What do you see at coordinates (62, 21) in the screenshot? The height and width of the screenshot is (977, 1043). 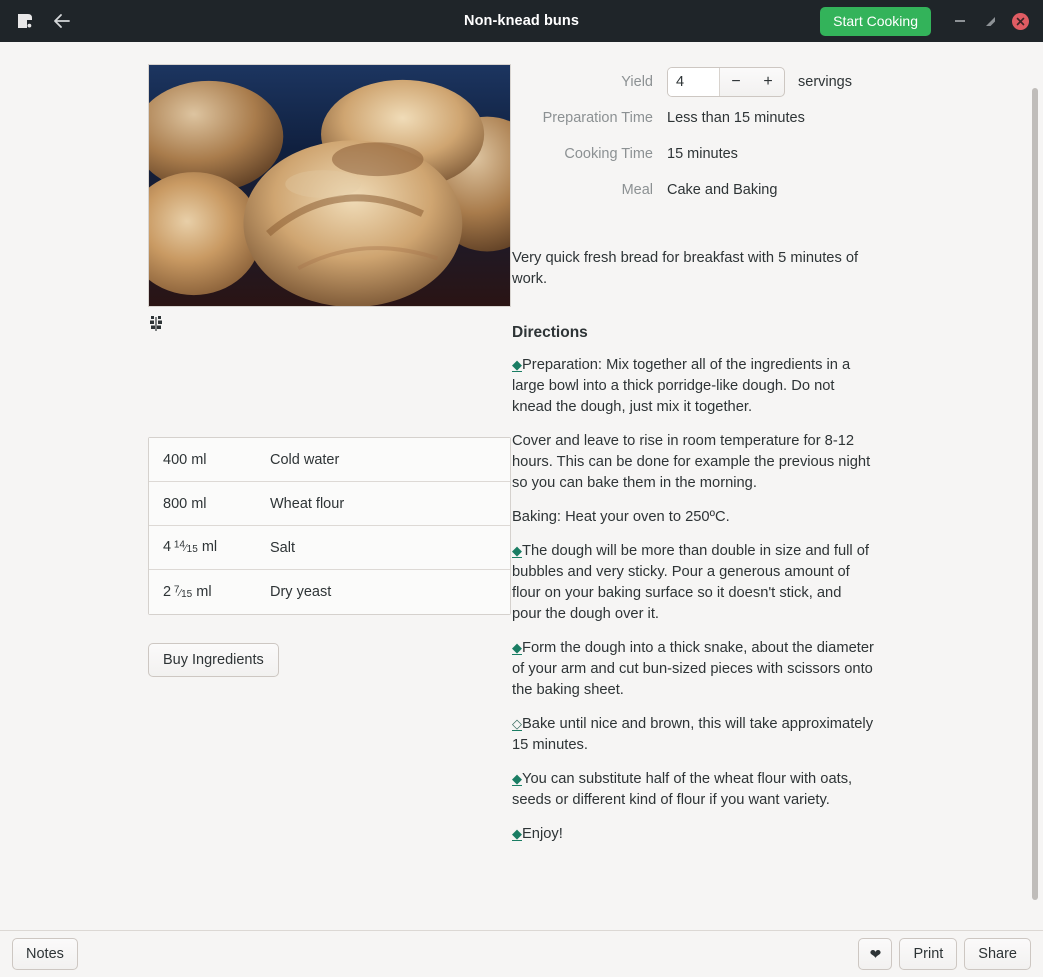 I see `back-button` at bounding box center [62, 21].